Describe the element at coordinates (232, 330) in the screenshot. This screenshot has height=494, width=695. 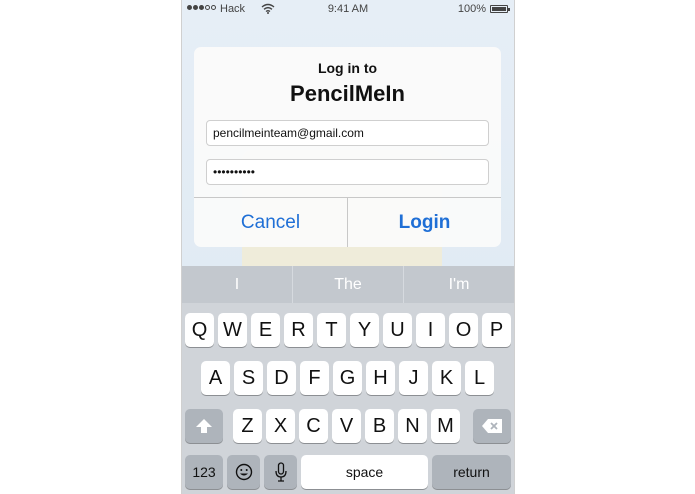
I see `key-w: W` at that location.